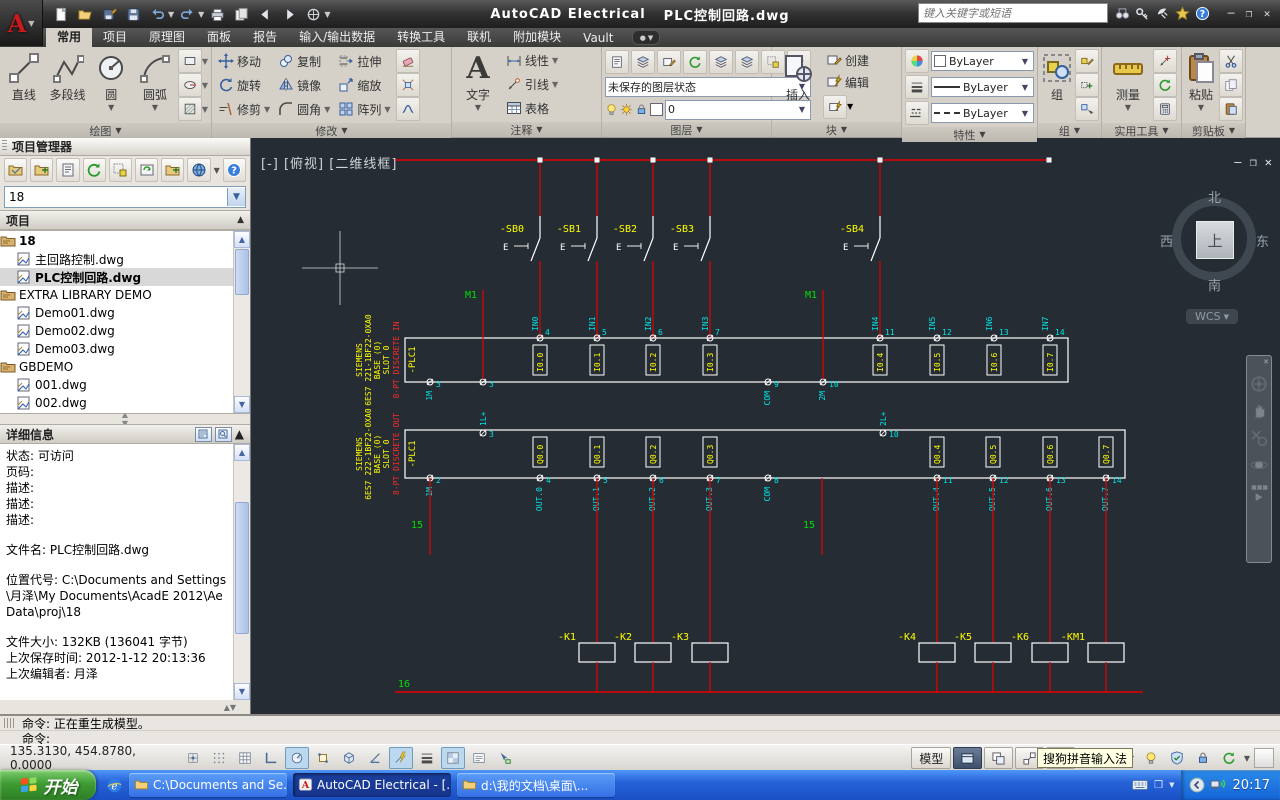 This screenshot has height=800, width=1280. I want to click on panel-title-modify: 修改 ▼, so click(331, 130).